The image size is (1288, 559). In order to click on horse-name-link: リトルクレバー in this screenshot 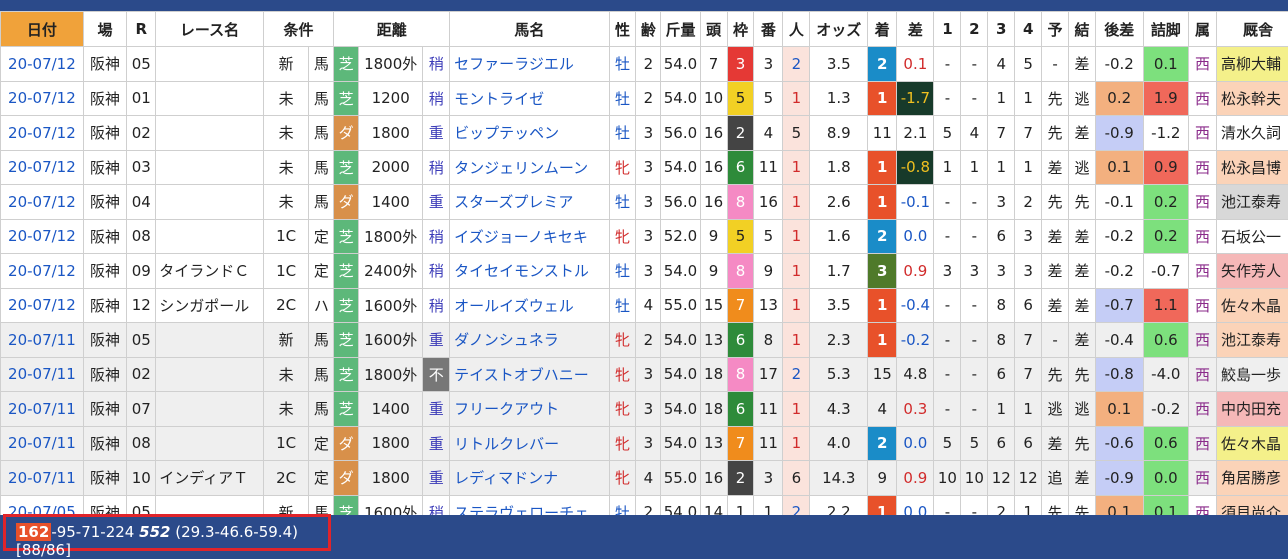, I will do `click(529, 443)`.